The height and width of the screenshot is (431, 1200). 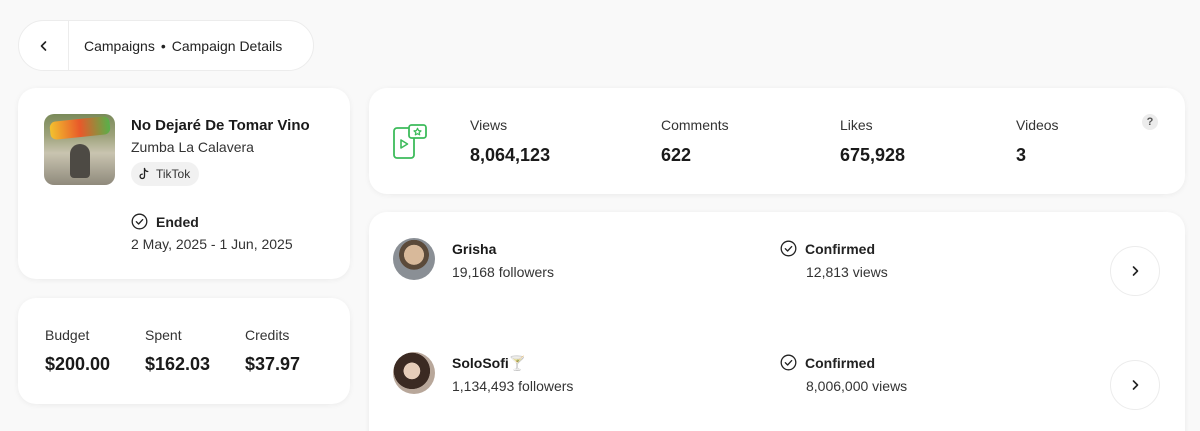 I want to click on song-artist: Zumba La Calavera, so click(x=192, y=147).